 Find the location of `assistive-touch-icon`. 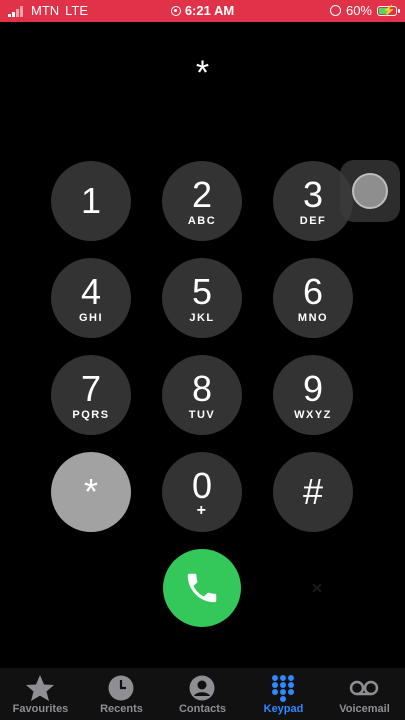

assistive-touch-icon is located at coordinates (370, 191).